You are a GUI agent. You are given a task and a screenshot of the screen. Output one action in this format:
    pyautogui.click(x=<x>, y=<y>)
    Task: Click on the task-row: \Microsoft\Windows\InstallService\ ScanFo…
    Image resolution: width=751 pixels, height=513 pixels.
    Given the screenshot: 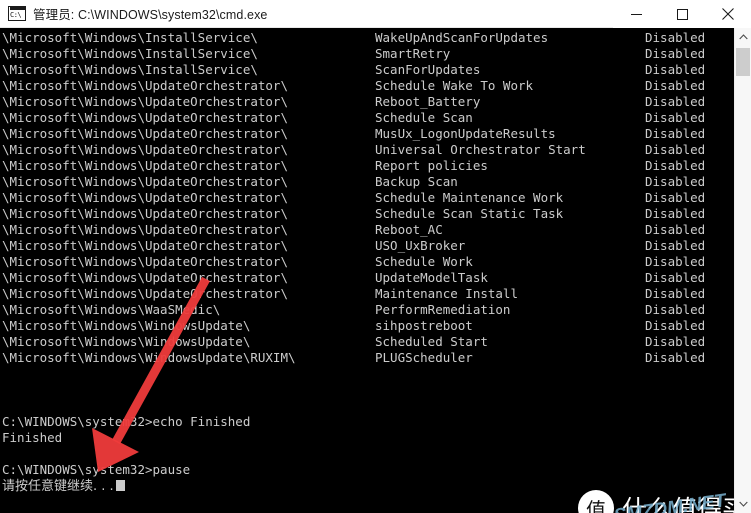 What is the action you would take?
    pyautogui.click(x=367, y=70)
    